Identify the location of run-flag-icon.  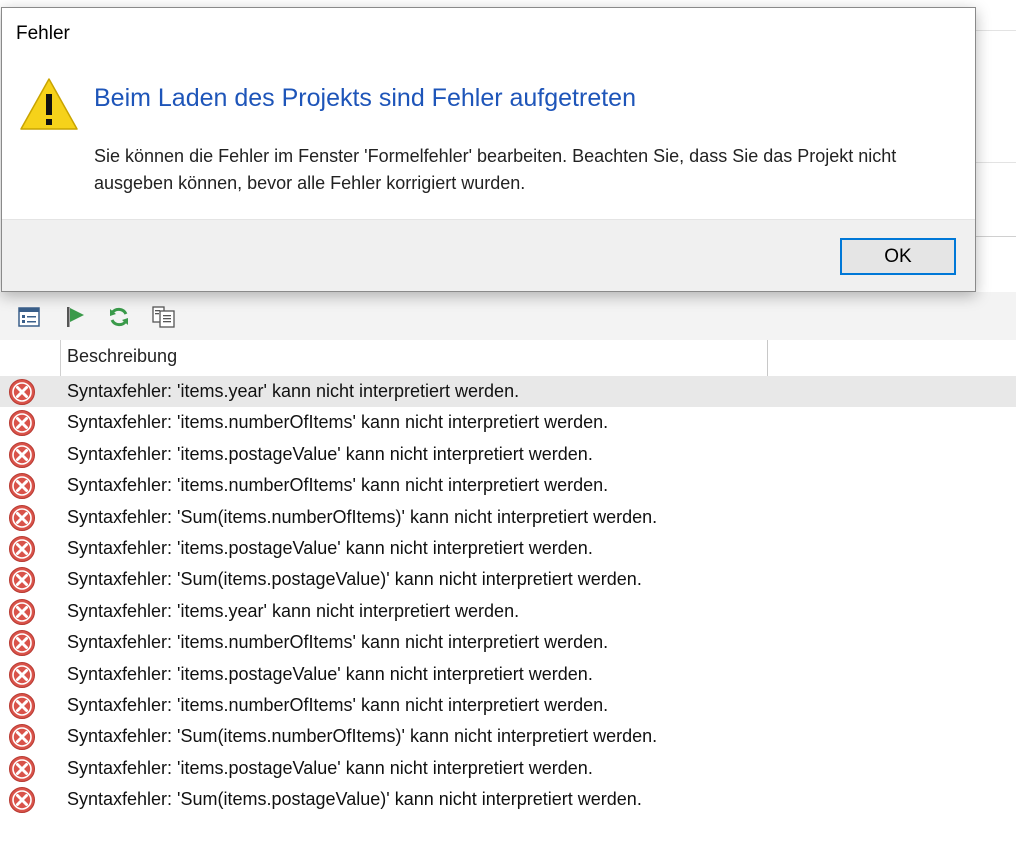
(75, 317).